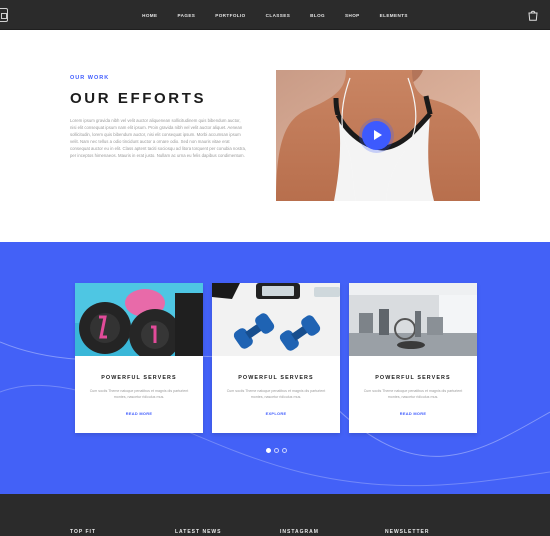 Image resolution: width=550 pixels, height=536 pixels. I want to click on kettlebells-image, so click(139, 319).